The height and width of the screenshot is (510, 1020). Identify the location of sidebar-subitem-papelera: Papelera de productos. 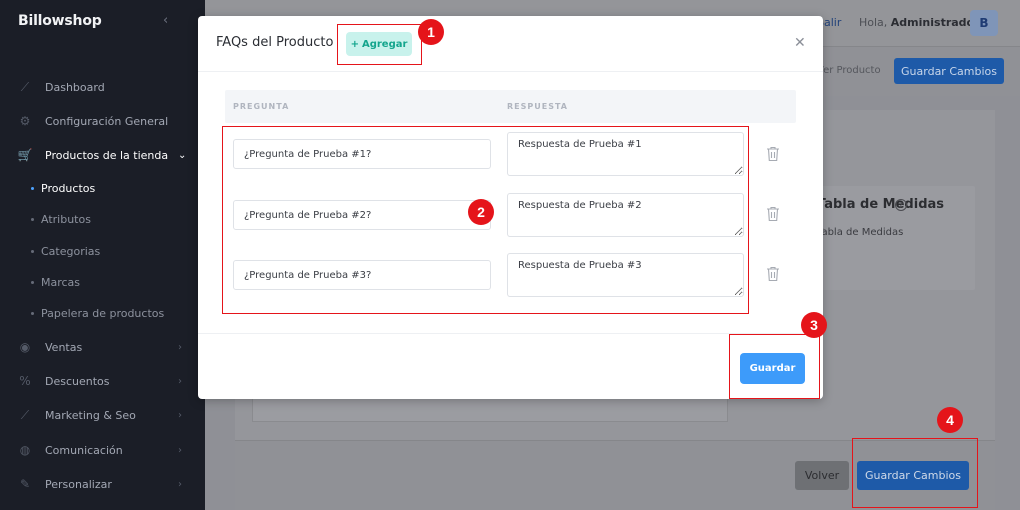
(102, 313).